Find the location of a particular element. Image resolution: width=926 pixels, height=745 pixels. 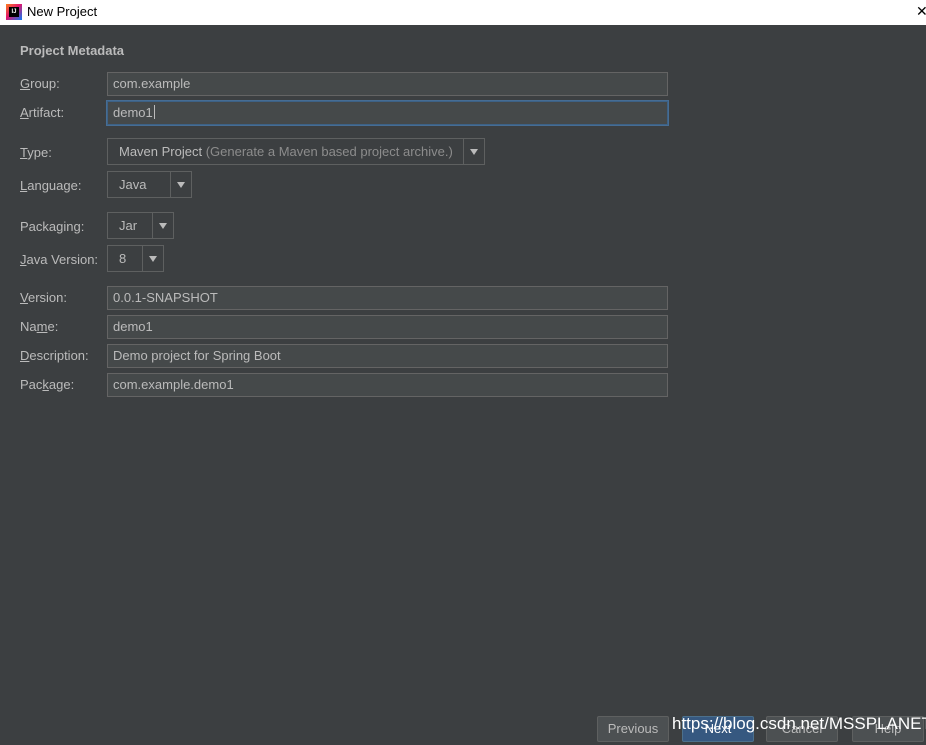

artifact-label: Artifact: is located at coordinates (42, 112).